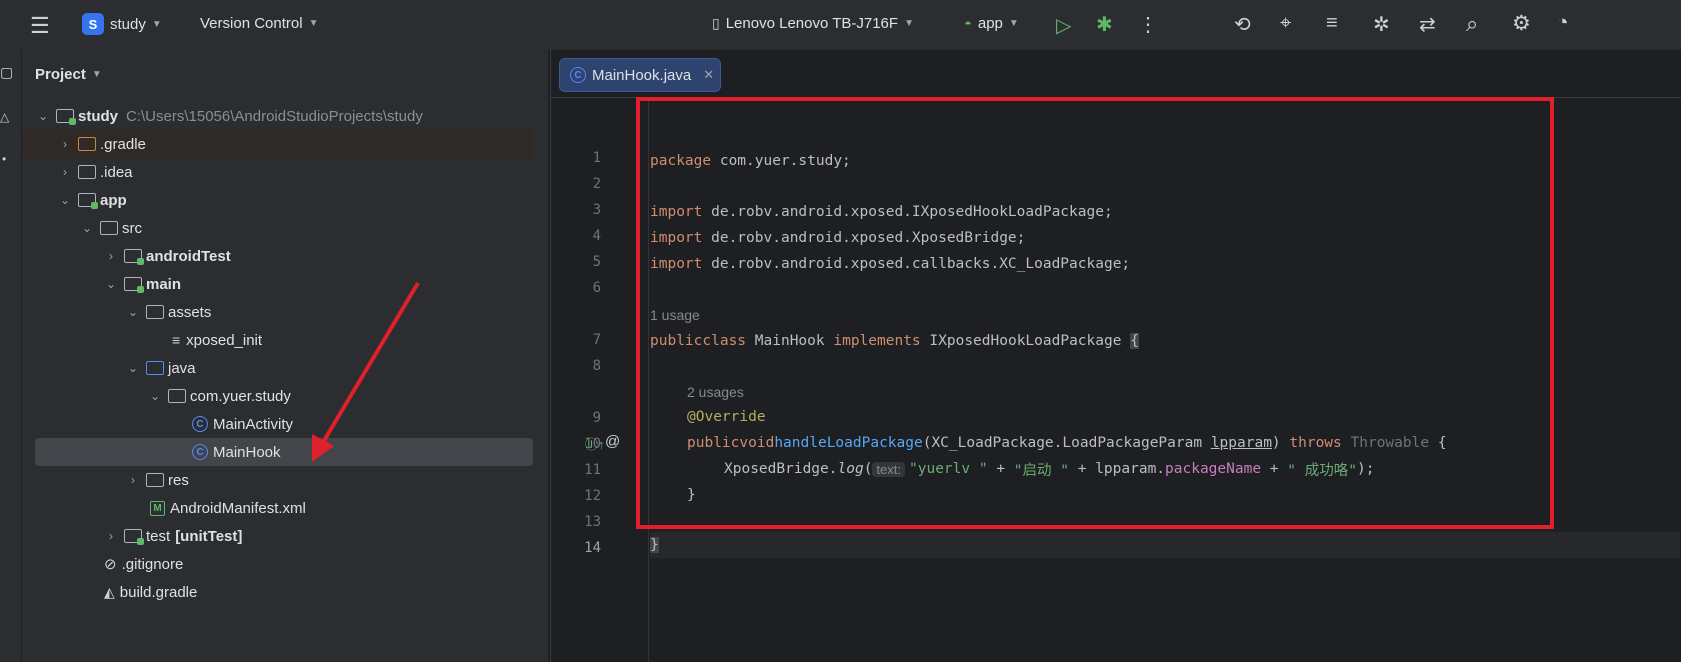  What do you see at coordinates (224, 340) in the screenshot?
I see `tree-label: xposed_init` at bounding box center [224, 340].